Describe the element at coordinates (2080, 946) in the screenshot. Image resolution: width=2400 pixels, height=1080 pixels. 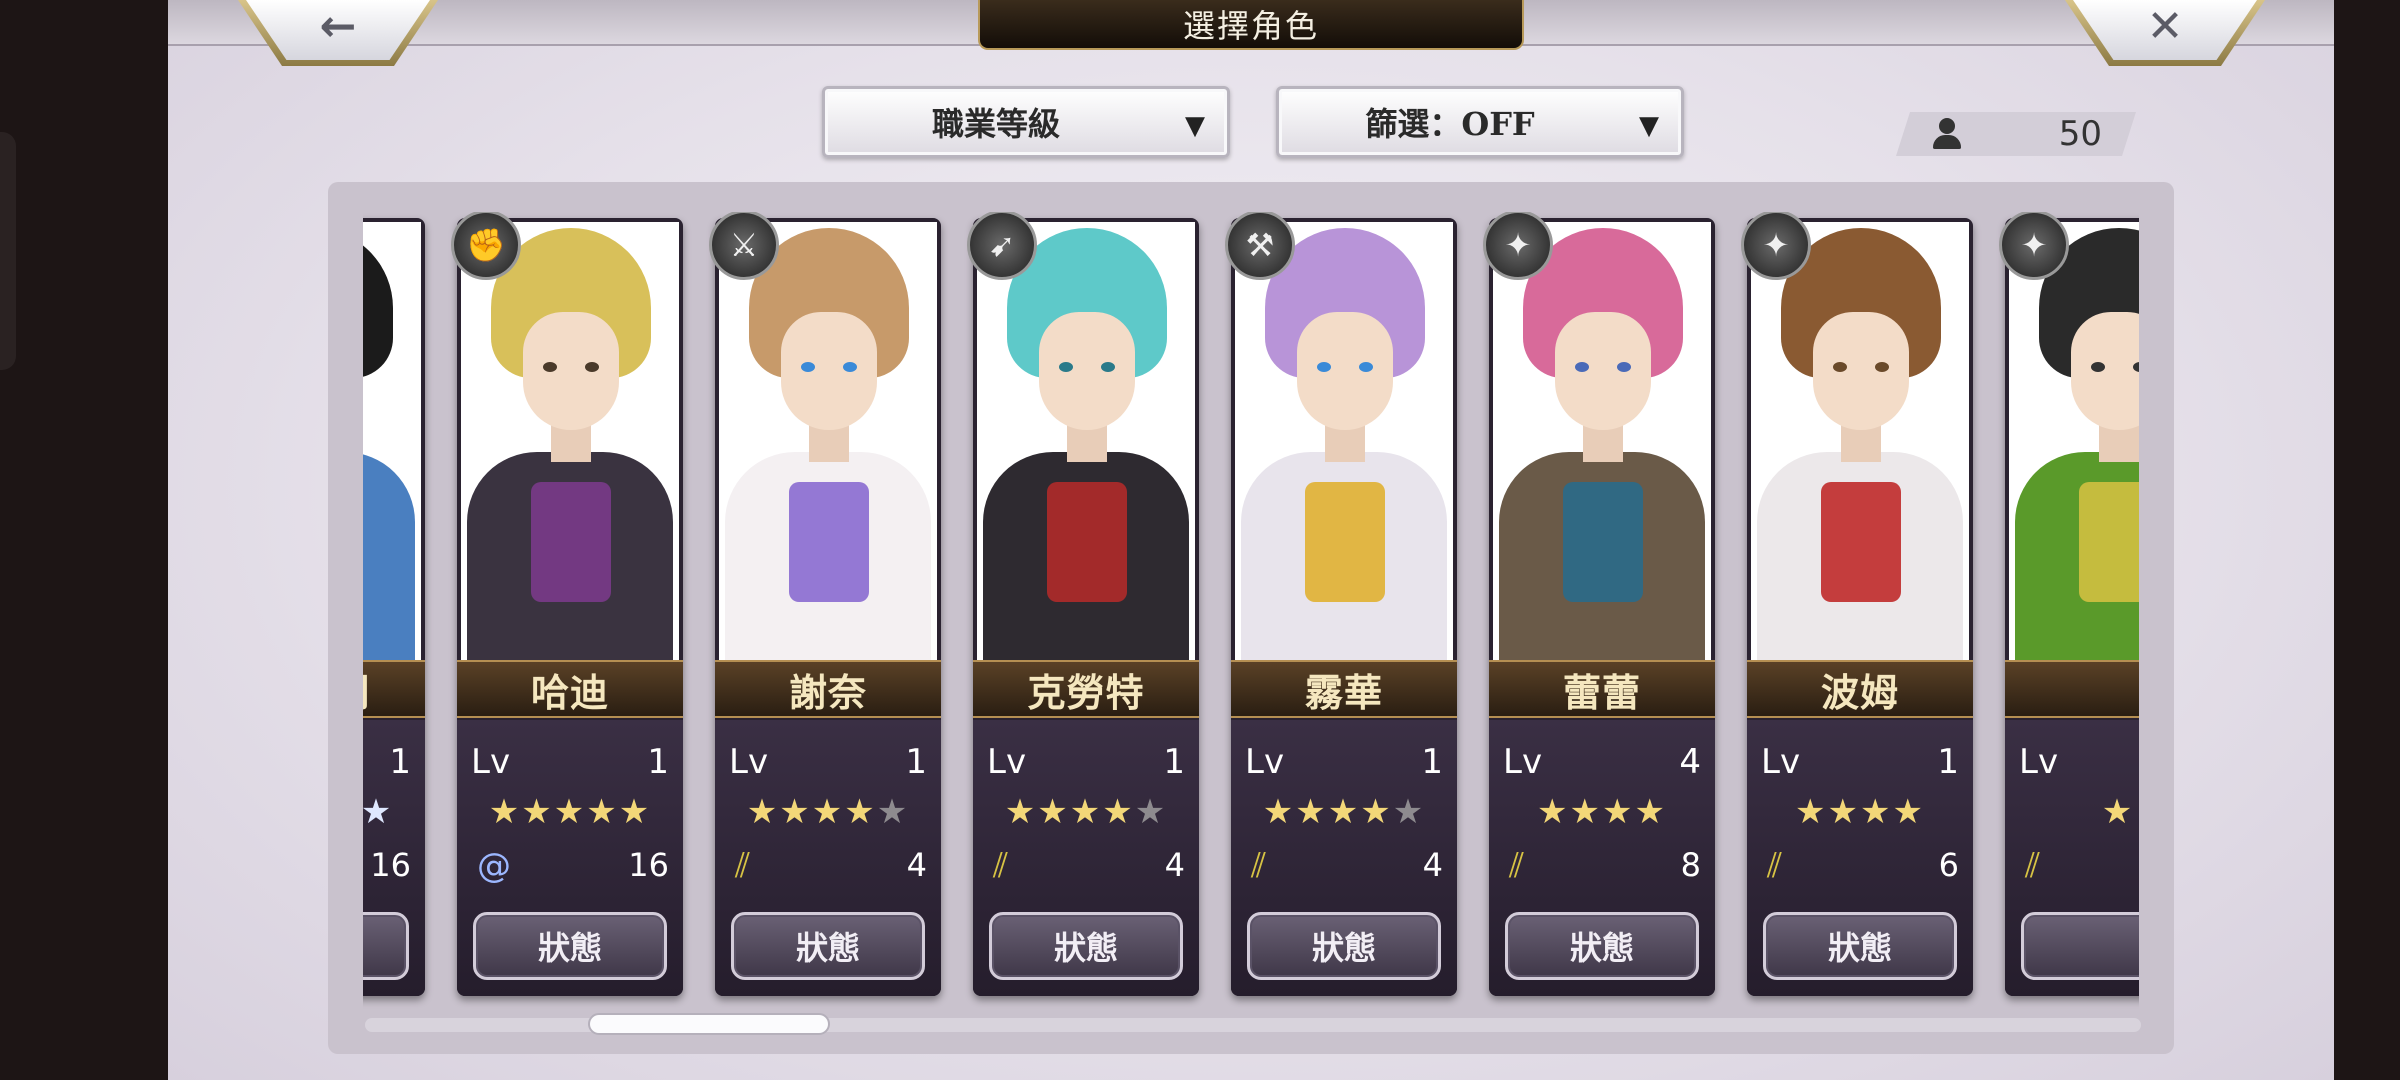
I see `status-button` at that location.